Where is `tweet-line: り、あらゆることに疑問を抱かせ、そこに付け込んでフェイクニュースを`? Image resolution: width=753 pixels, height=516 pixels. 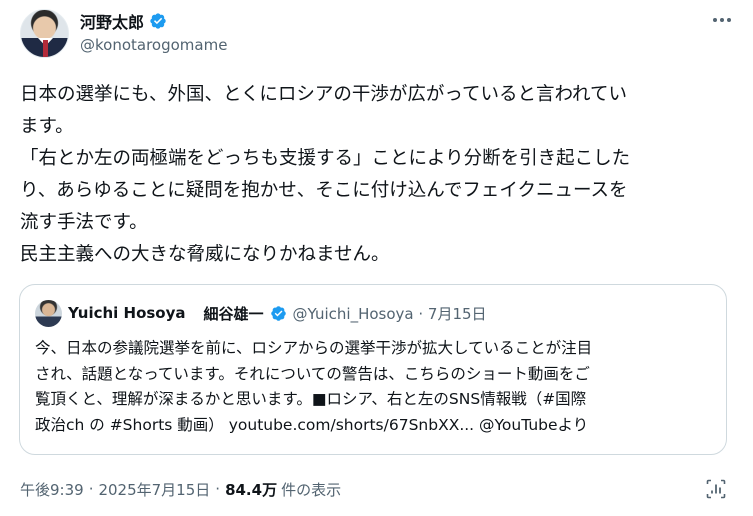 tweet-line: り、あらゆることに疑問を抱かせ、そこに付け込んでフェイクニュースを is located at coordinates (324, 190).